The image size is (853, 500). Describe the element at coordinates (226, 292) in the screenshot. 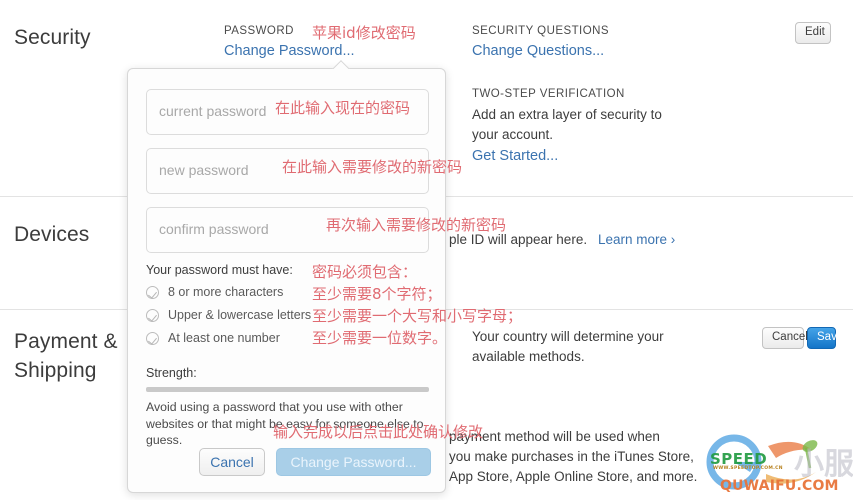

I see `requirement-label: 8 or more characters` at that location.